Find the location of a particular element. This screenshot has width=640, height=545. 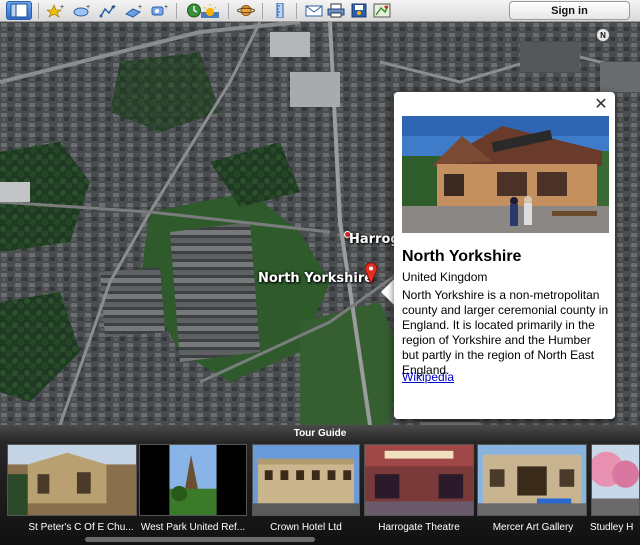

ruler-icon is located at coordinates (280, 10).